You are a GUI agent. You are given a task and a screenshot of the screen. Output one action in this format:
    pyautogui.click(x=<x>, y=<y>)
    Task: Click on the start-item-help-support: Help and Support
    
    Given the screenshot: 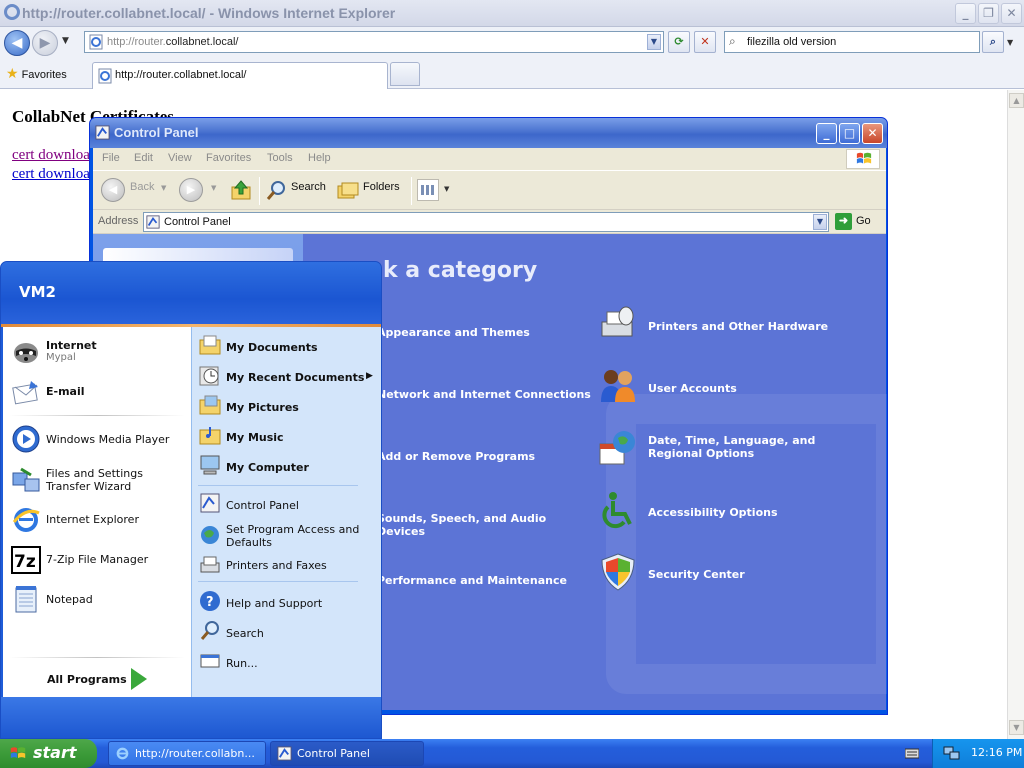 What is the action you would take?
    pyautogui.click(x=274, y=603)
    